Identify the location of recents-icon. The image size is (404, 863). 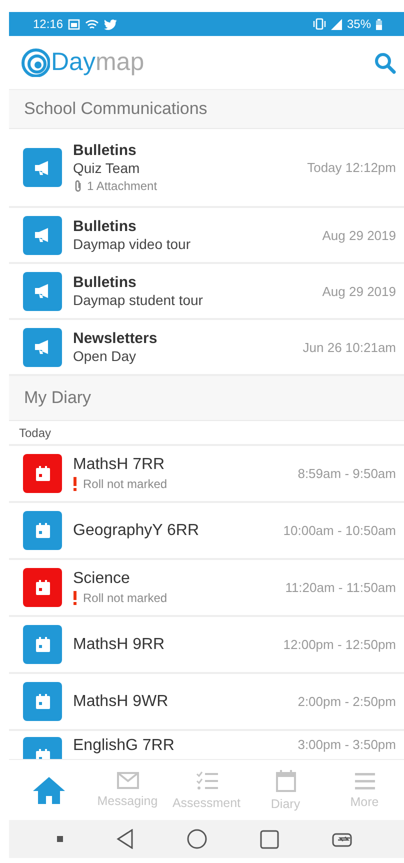
(269, 839).